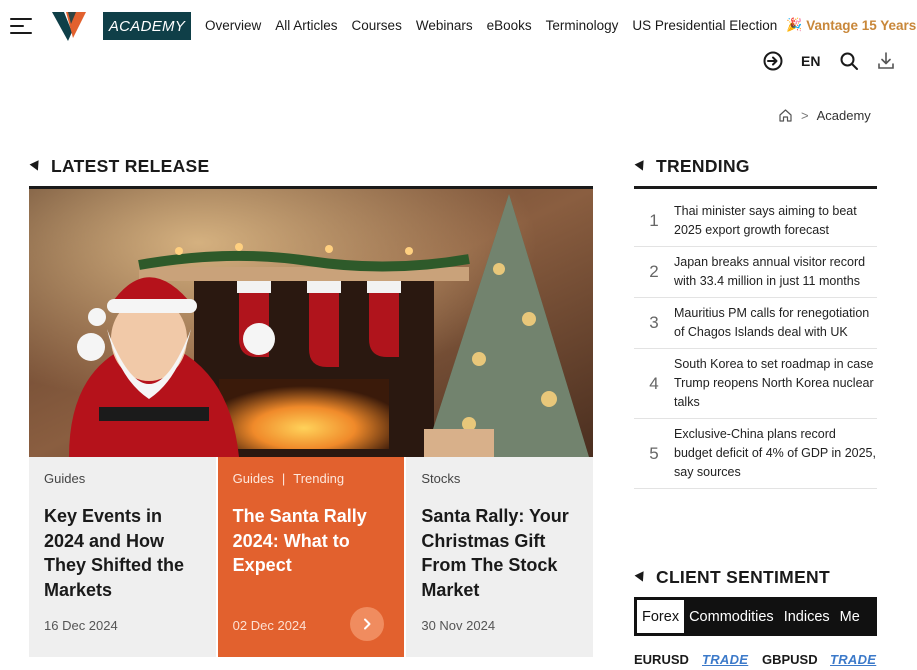  What do you see at coordinates (269, 625) in the screenshot?
I see `article-date: 02 Dec 2024` at bounding box center [269, 625].